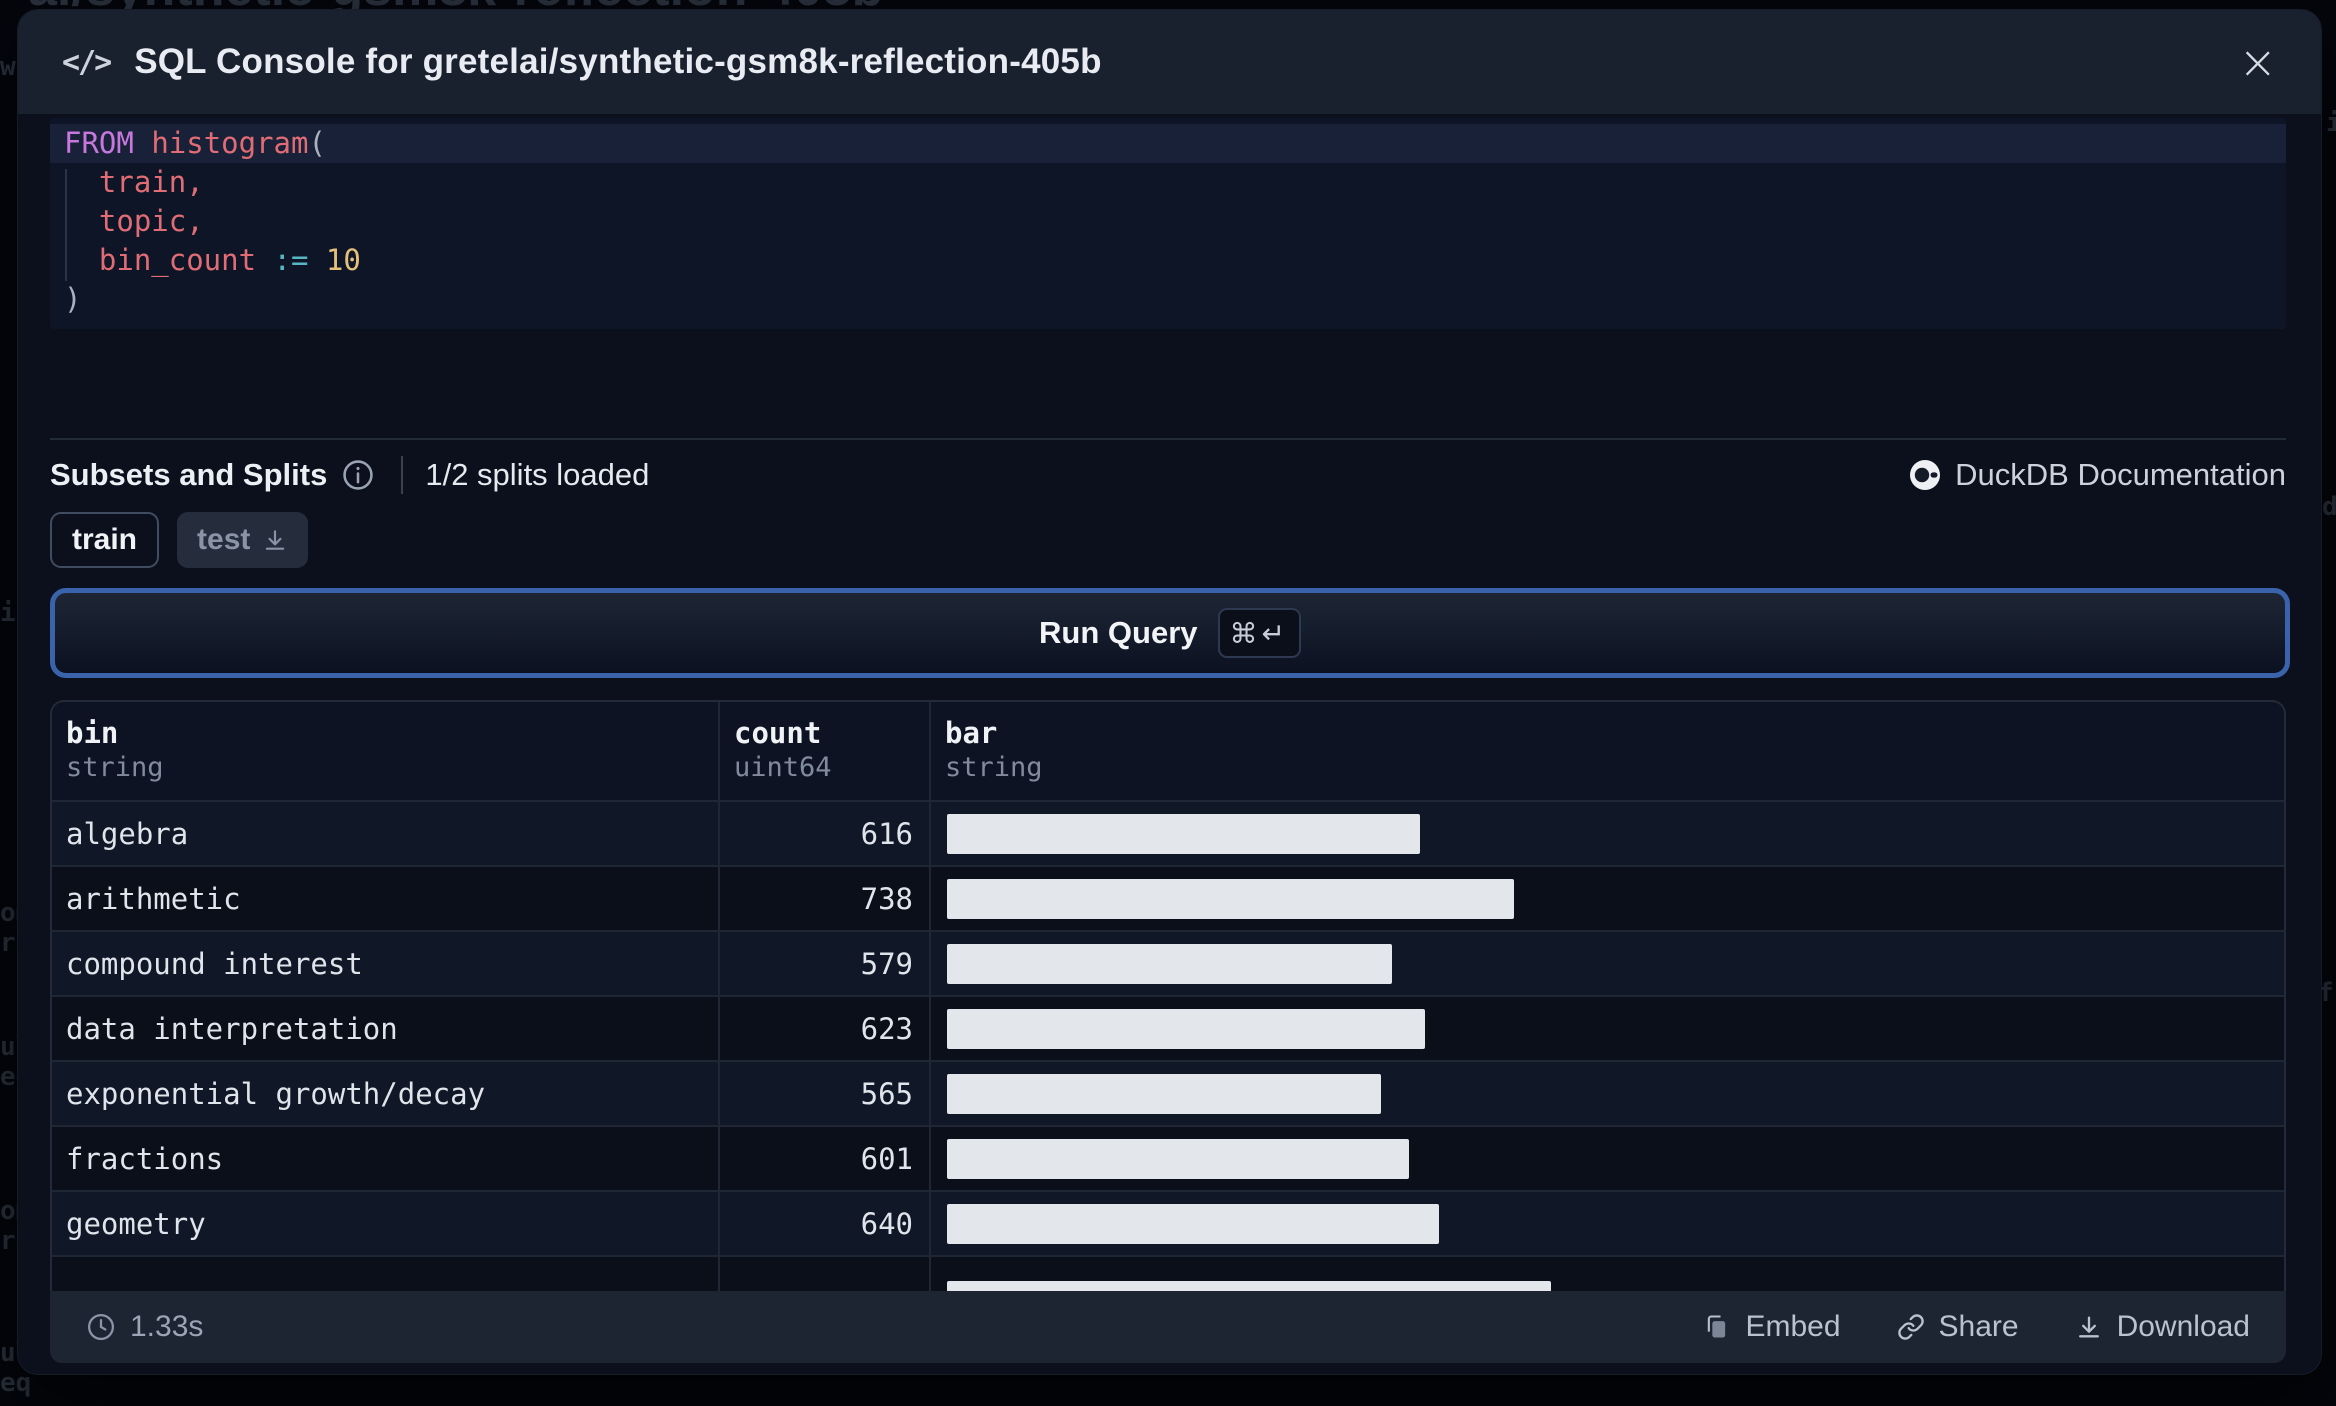  I want to click on column-name: bar, so click(971, 733).